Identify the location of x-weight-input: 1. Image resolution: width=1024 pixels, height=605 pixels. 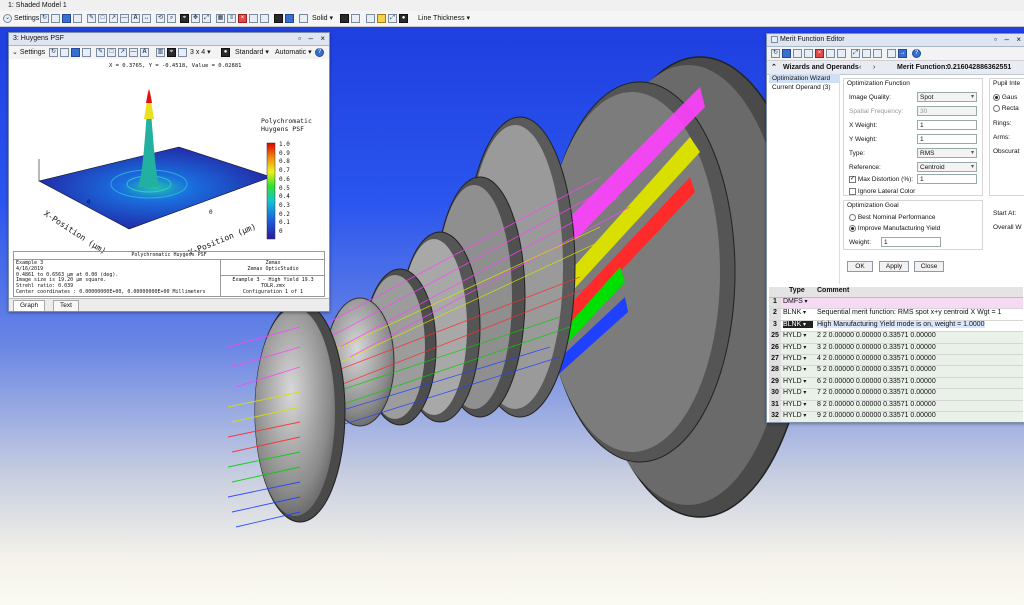
(947, 125).